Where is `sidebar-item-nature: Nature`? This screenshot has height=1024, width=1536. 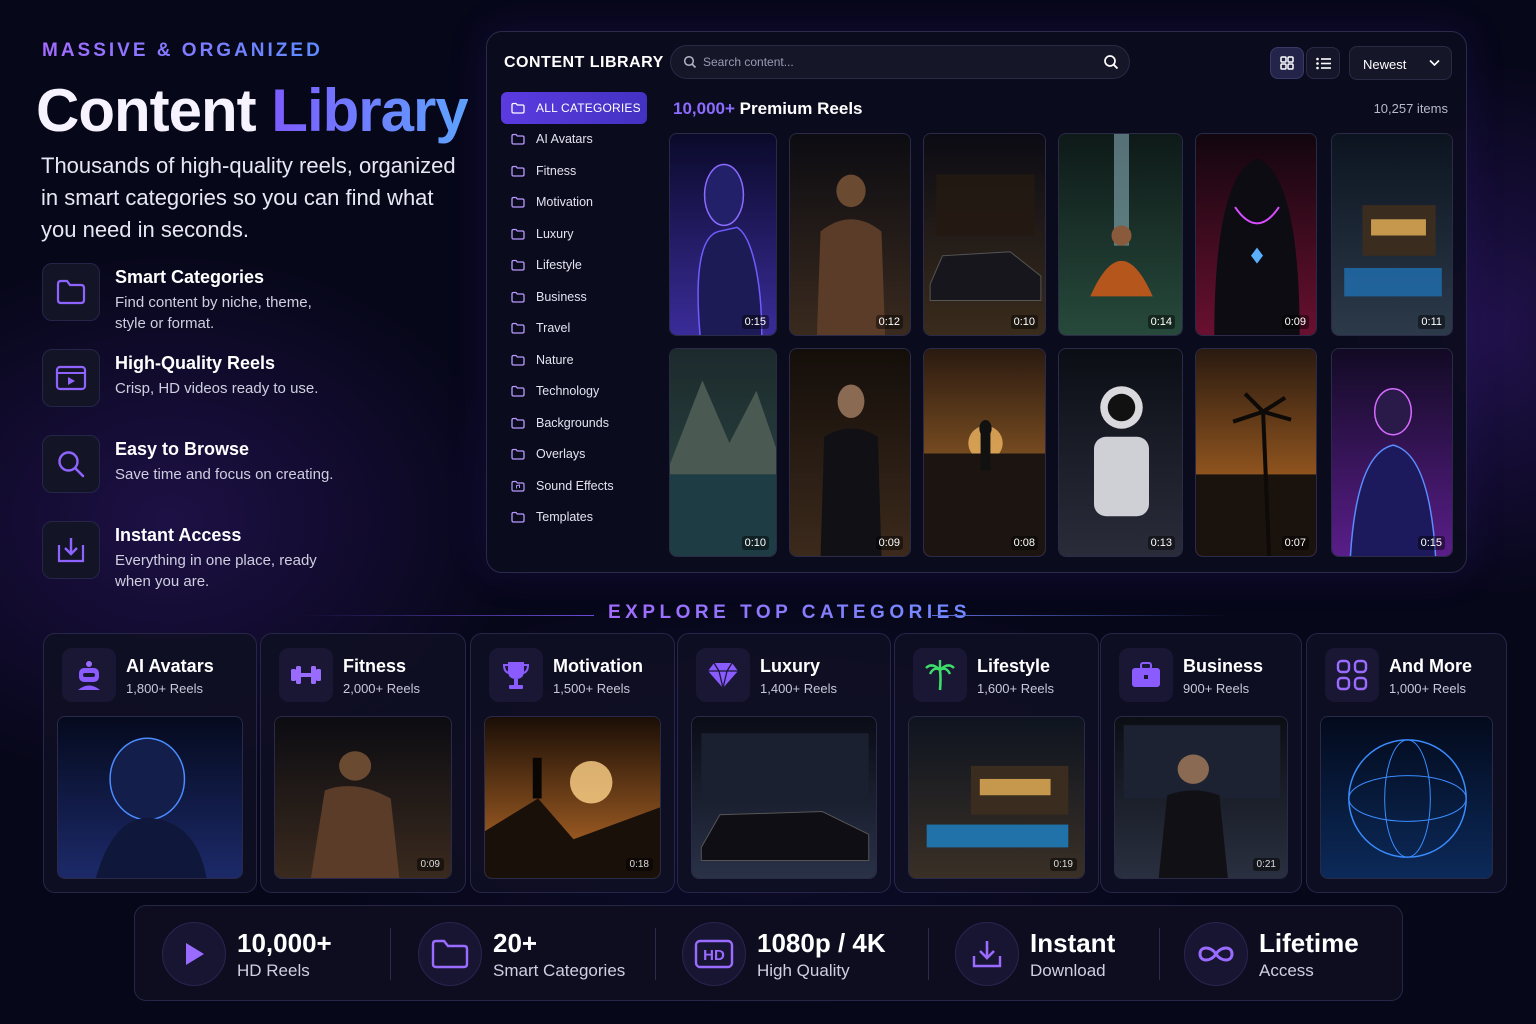 sidebar-item-nature: Nature is located at coordinates (574, 360).